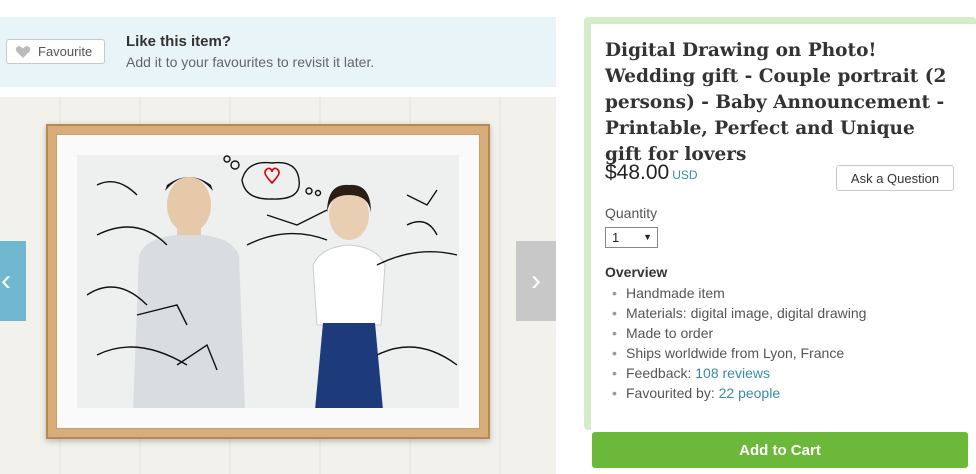  What do you see at coordinates (631, 213) in the screenshot?
I see `quantity-label: Quantity` at bounding box center [631, 213].